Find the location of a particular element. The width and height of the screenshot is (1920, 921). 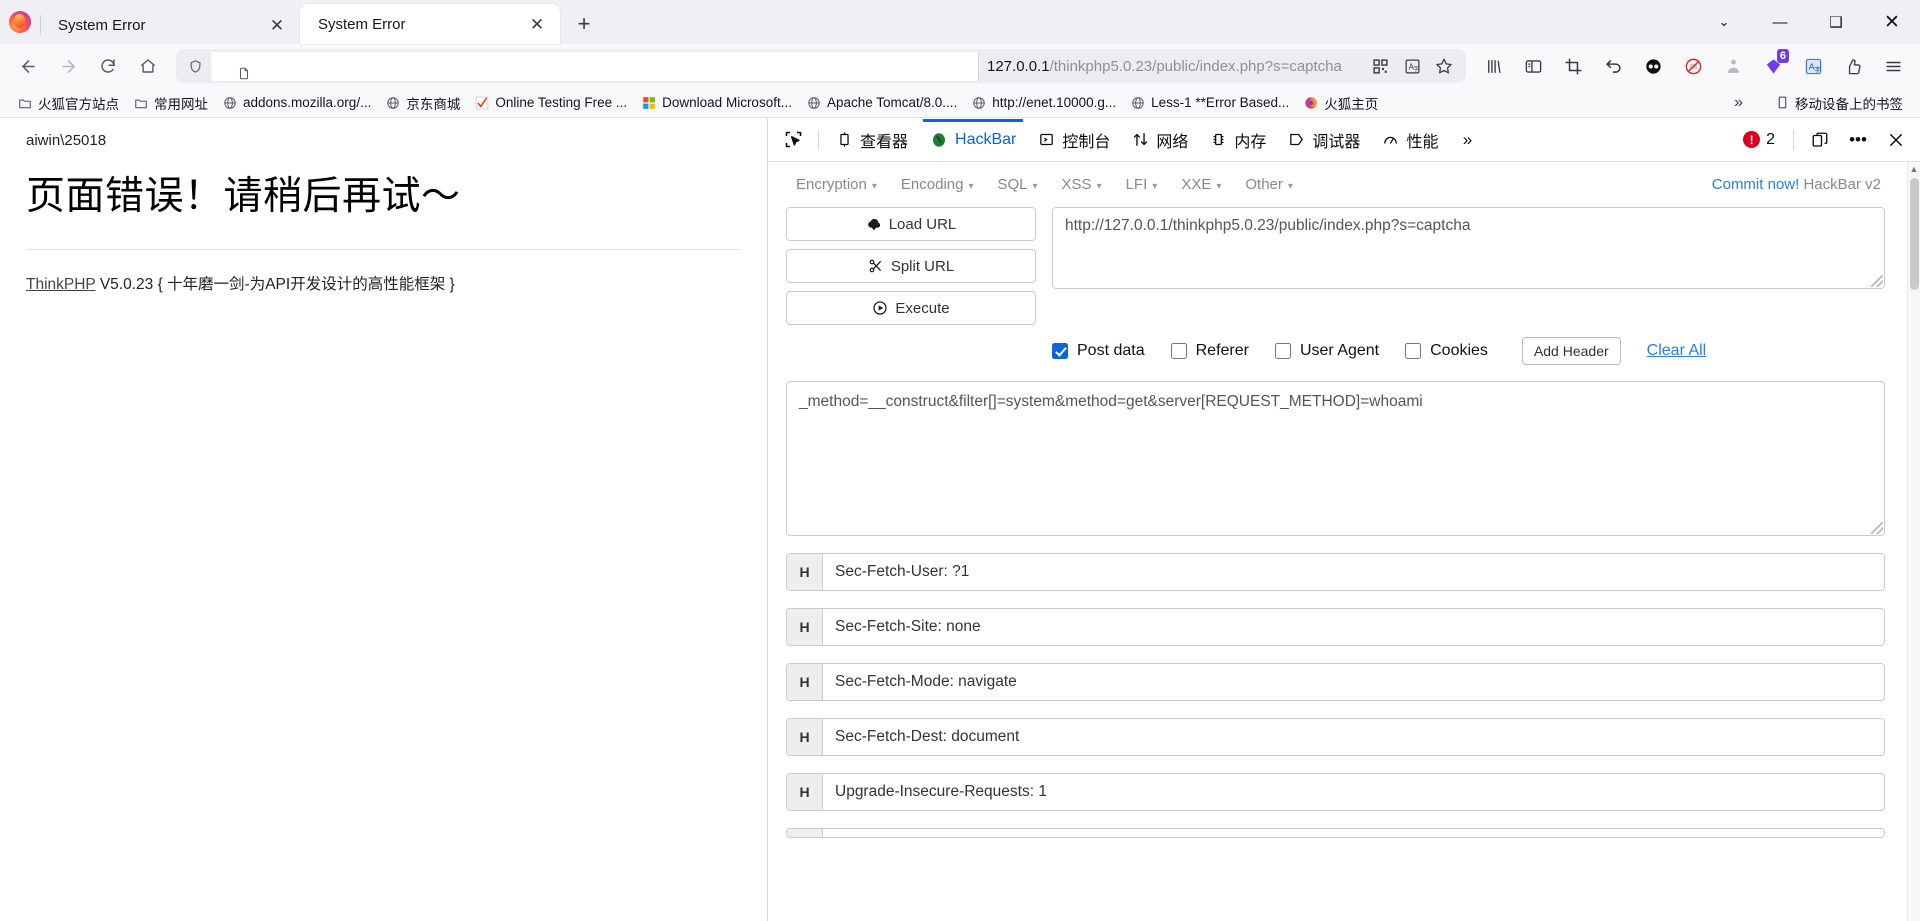

add-header-button: Add Header is located at coordinates (1571, 351).